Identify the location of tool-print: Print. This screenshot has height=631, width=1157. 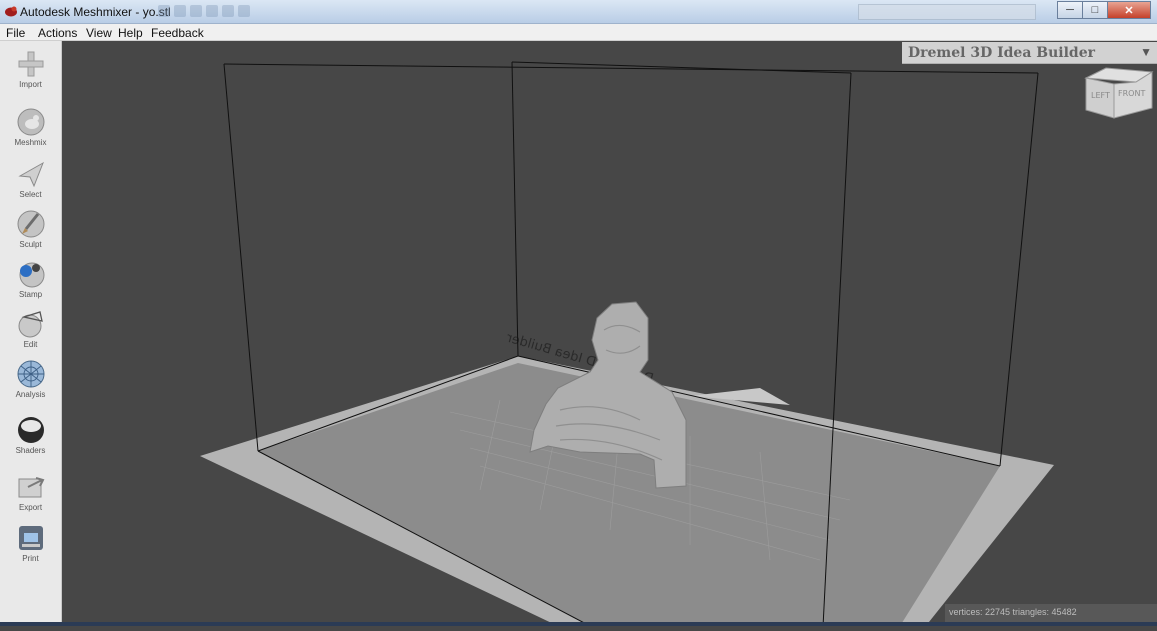
(30, 543).